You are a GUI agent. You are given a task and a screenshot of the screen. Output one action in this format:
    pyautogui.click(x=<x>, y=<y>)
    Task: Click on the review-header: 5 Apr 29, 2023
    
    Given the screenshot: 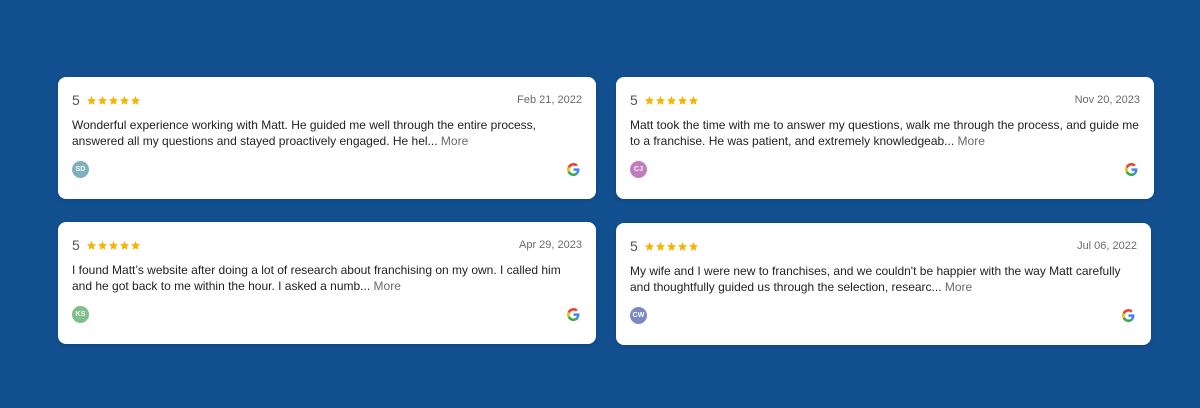 What is the action you would take?
    pyautogui.click(x=327, y=245)
    